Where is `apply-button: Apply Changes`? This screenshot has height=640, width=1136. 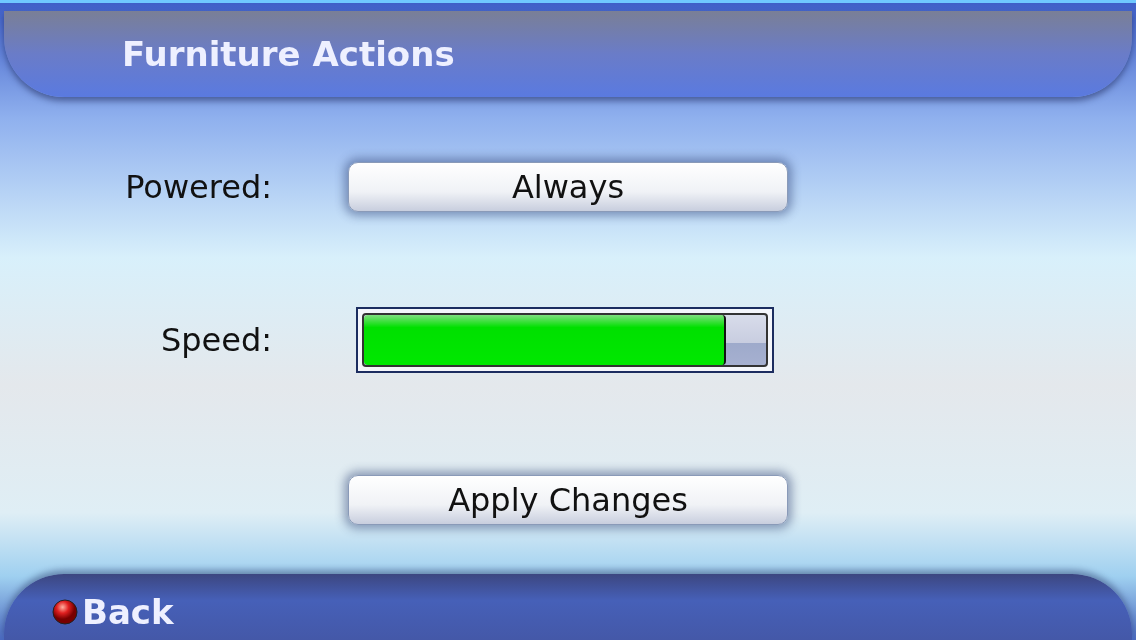
apply-button: Apply Changes is located at coordinates (568, 500).